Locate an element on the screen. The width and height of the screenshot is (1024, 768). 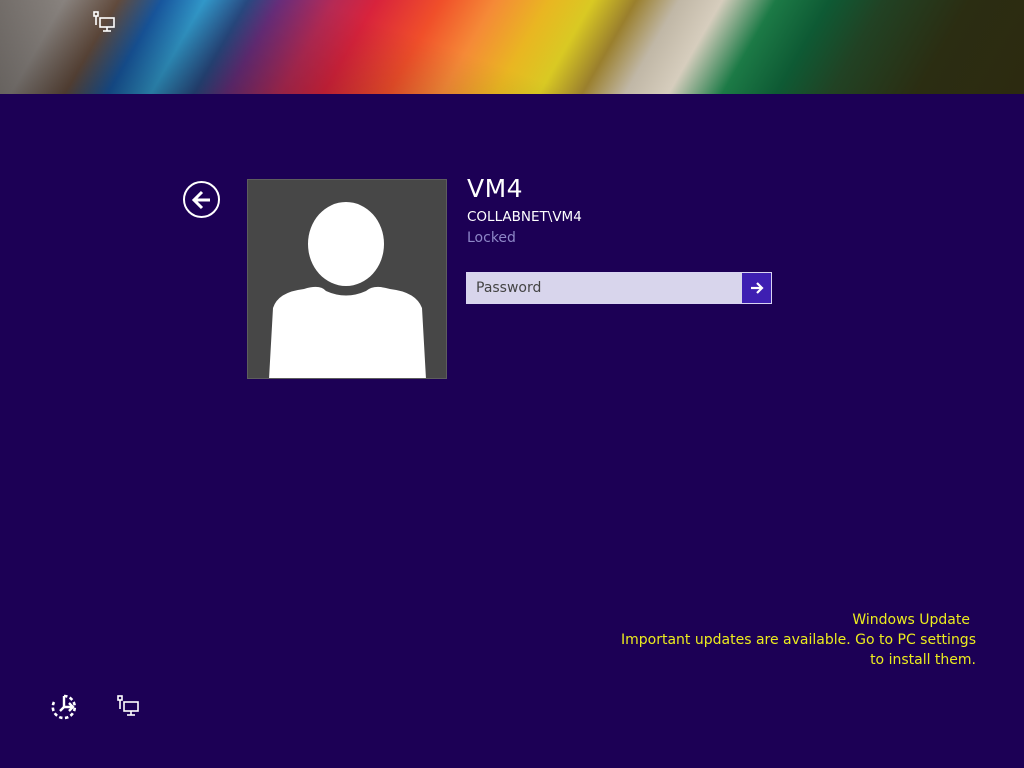
lock-status: Locked is located at coordinates (491, 238).